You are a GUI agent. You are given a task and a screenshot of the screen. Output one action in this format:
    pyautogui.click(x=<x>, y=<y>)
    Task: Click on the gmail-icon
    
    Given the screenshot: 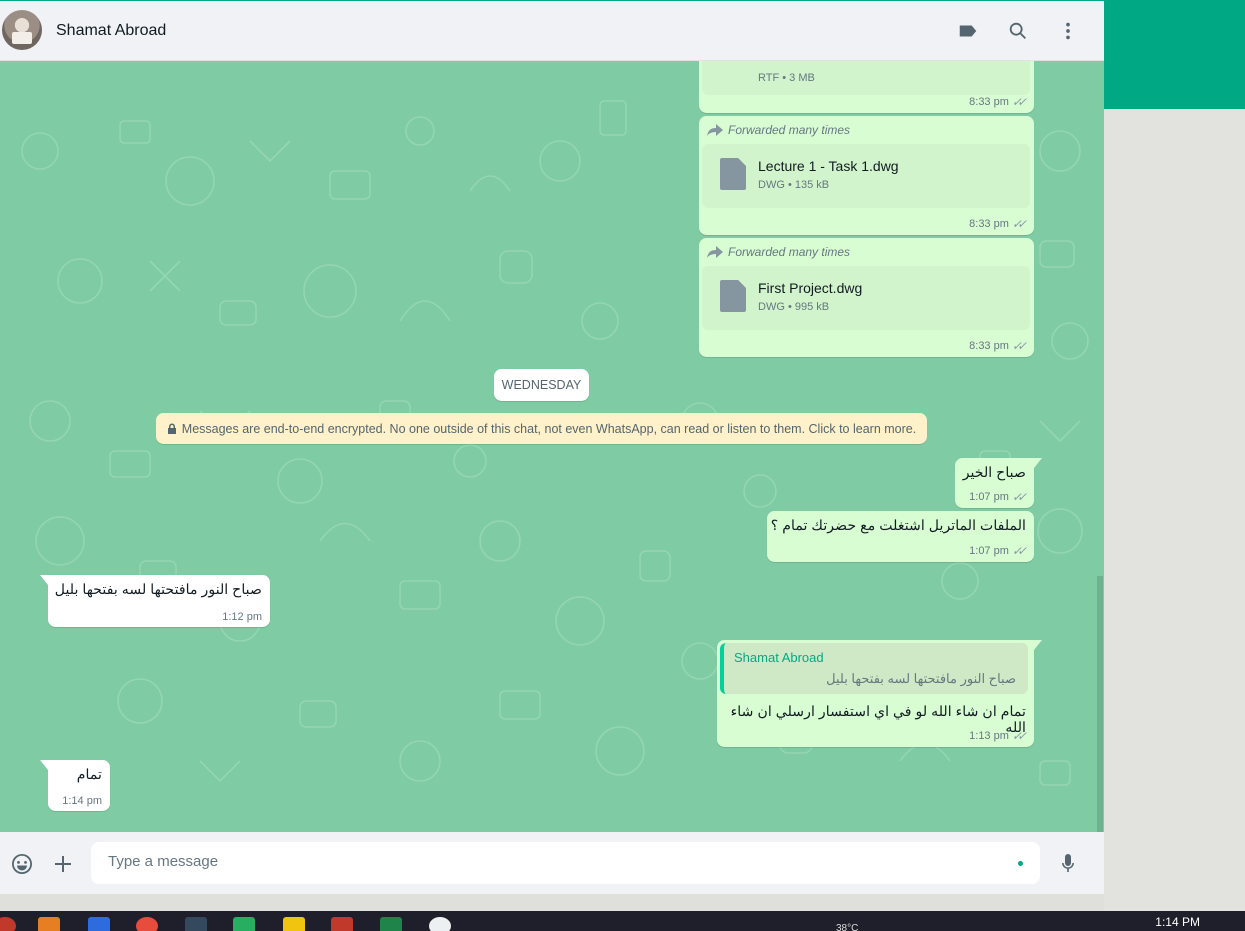 What is the action you would take?
    pyautogui.click(x=342, y=924)
    